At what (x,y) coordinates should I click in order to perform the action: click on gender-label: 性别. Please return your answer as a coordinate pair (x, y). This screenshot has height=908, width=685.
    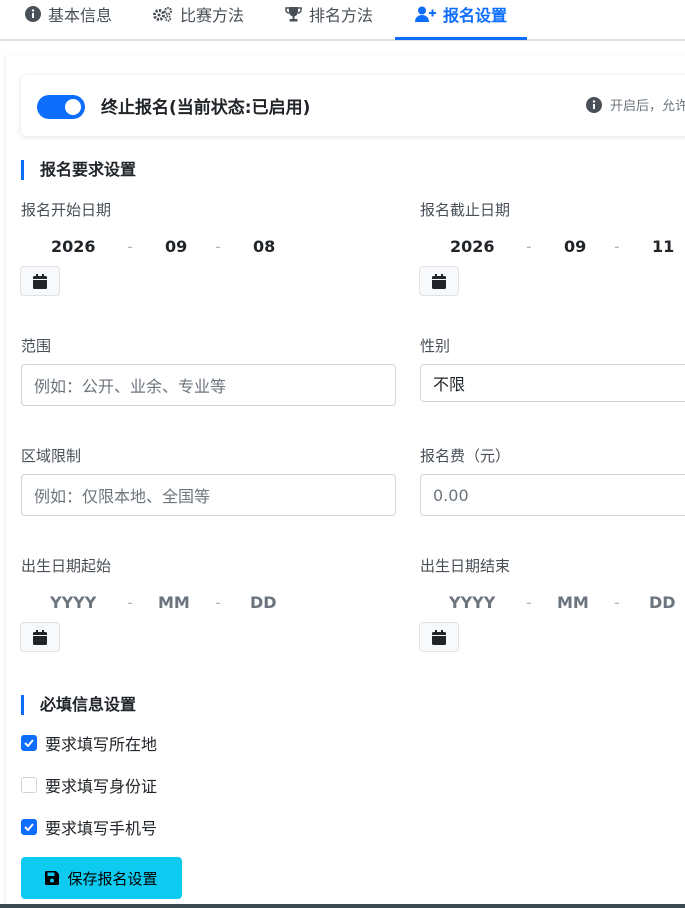
    Looking at the image, I should click on (435, 346).